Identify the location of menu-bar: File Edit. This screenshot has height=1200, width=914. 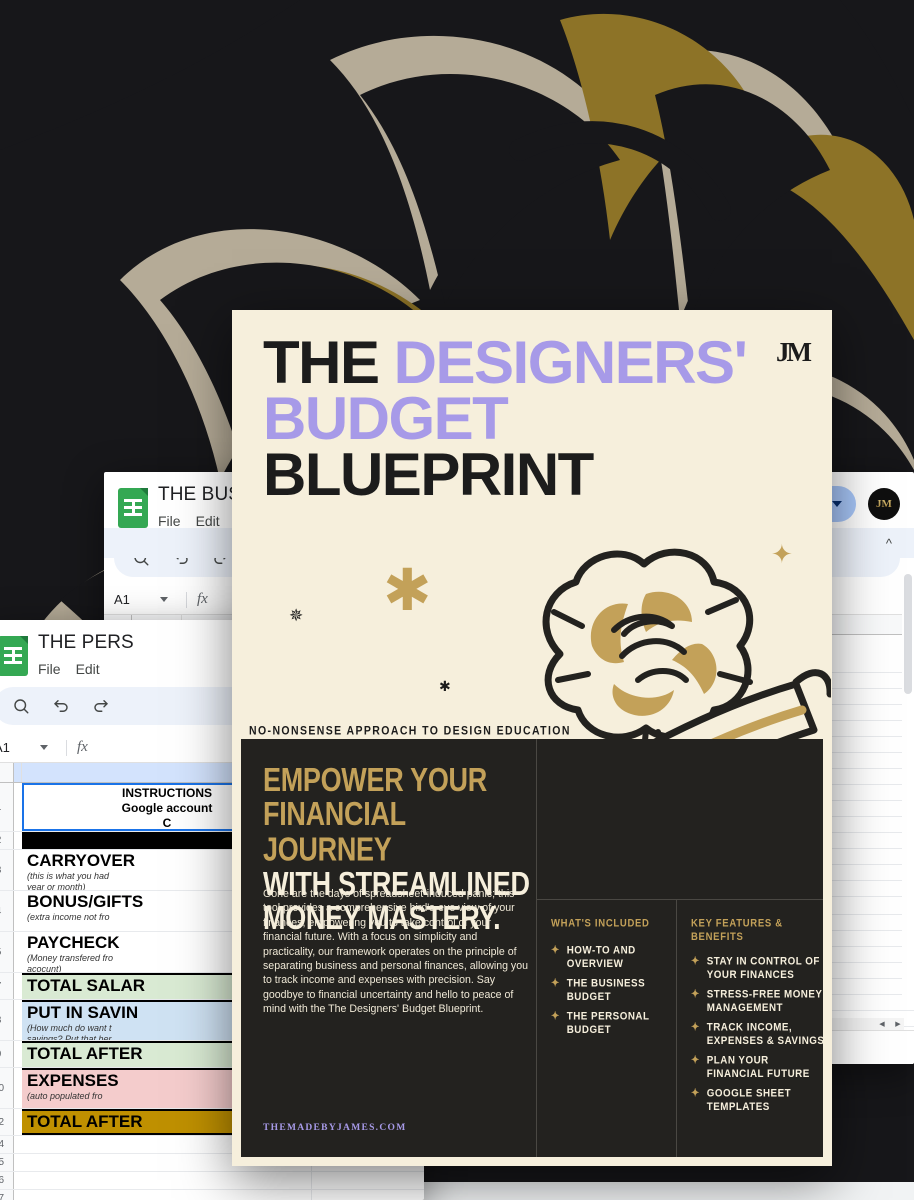
(86, 669).